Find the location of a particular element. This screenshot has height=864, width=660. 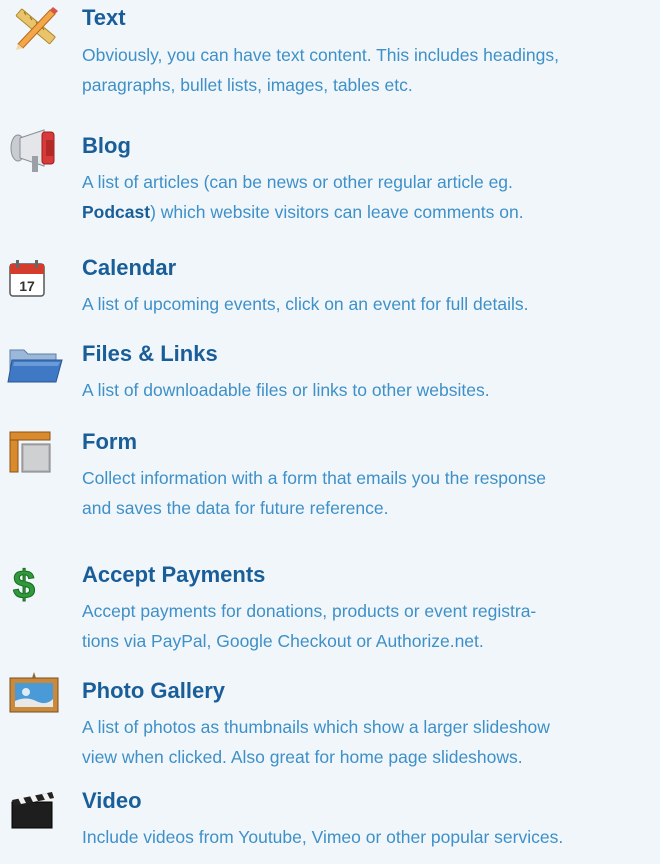

feature-title: Text is located at coordinates (104, 17).